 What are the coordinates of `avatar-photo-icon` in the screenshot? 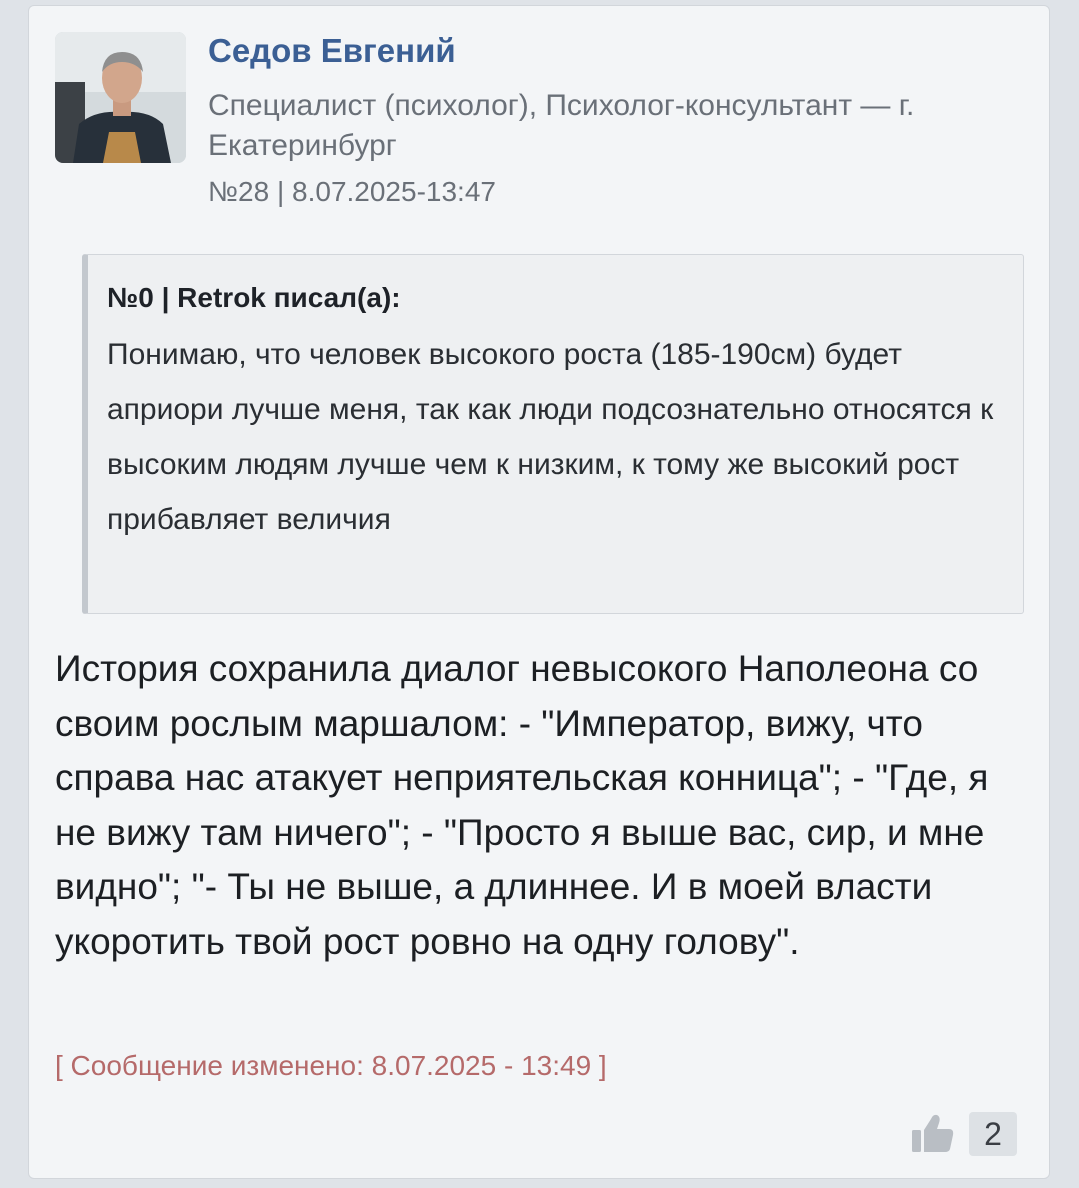 It's located at (120, 97).